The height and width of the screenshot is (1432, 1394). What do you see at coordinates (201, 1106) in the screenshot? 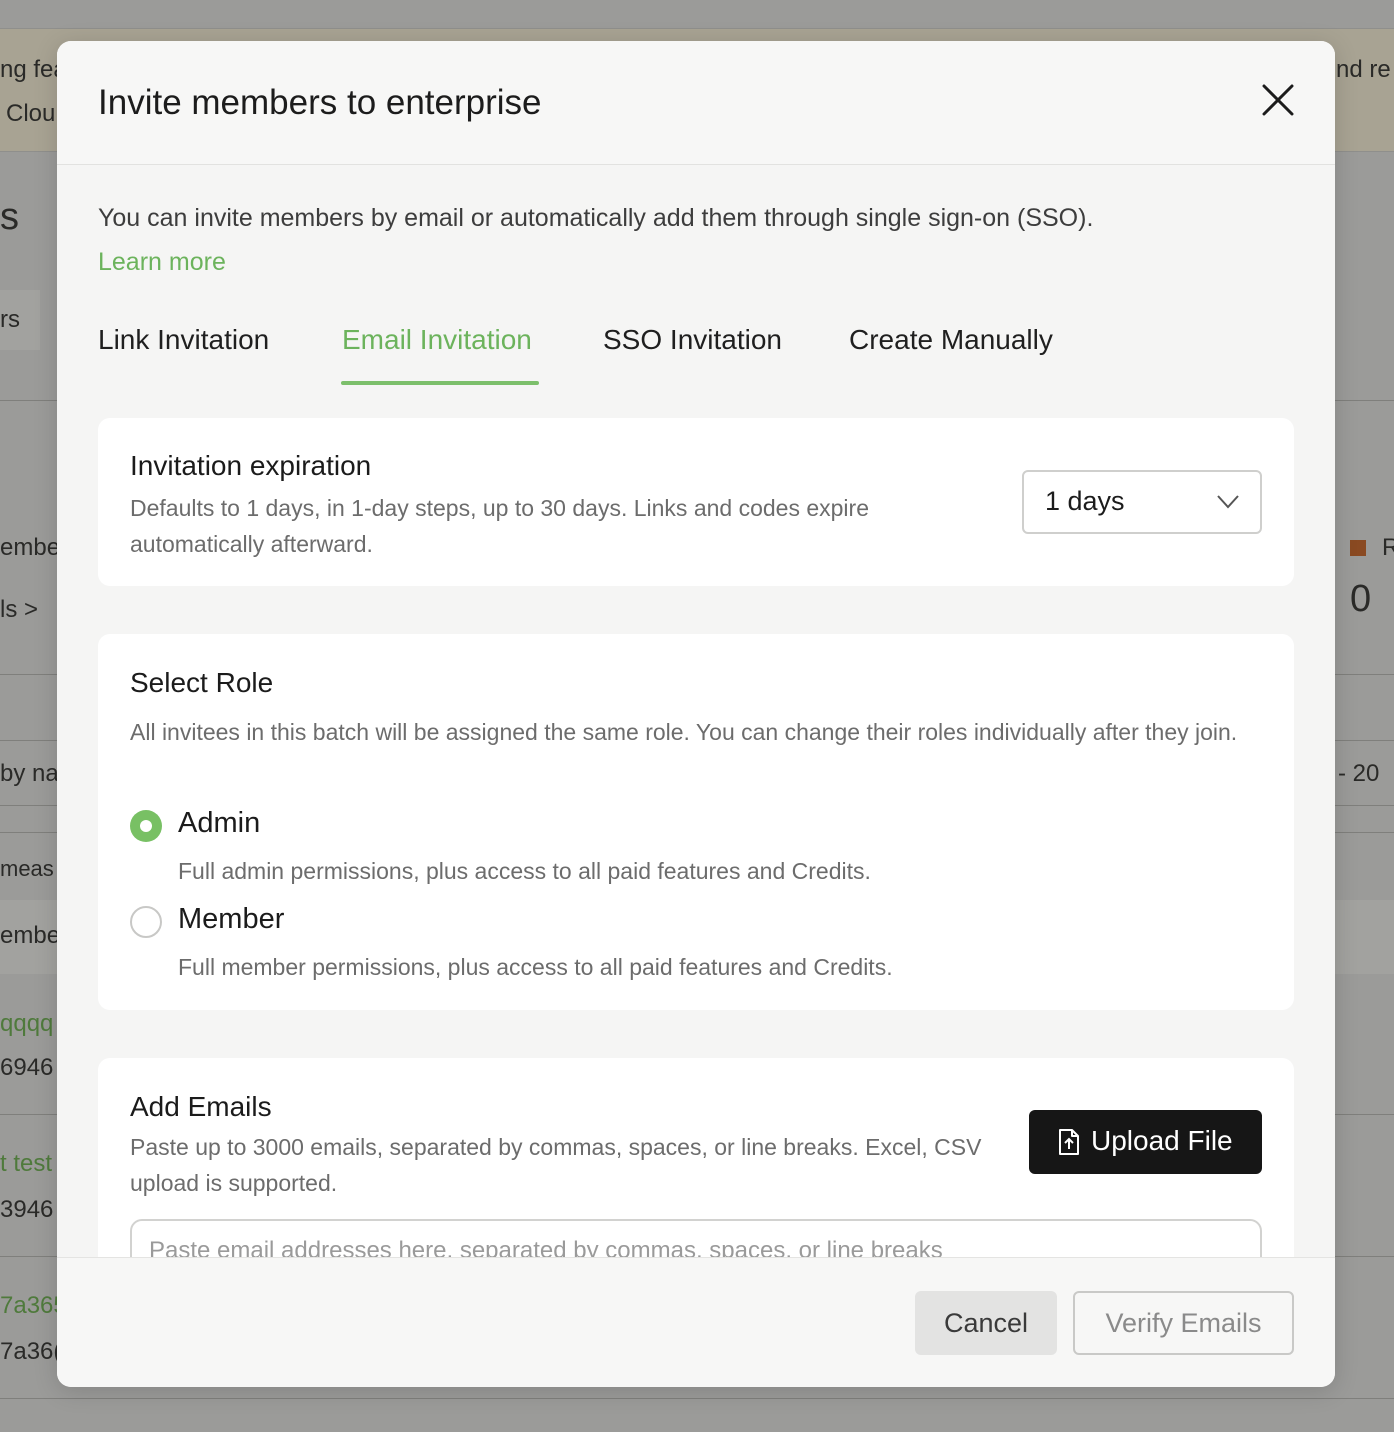
I see `add-emails-title: Add Emails` at bounding box center [201, 1106].